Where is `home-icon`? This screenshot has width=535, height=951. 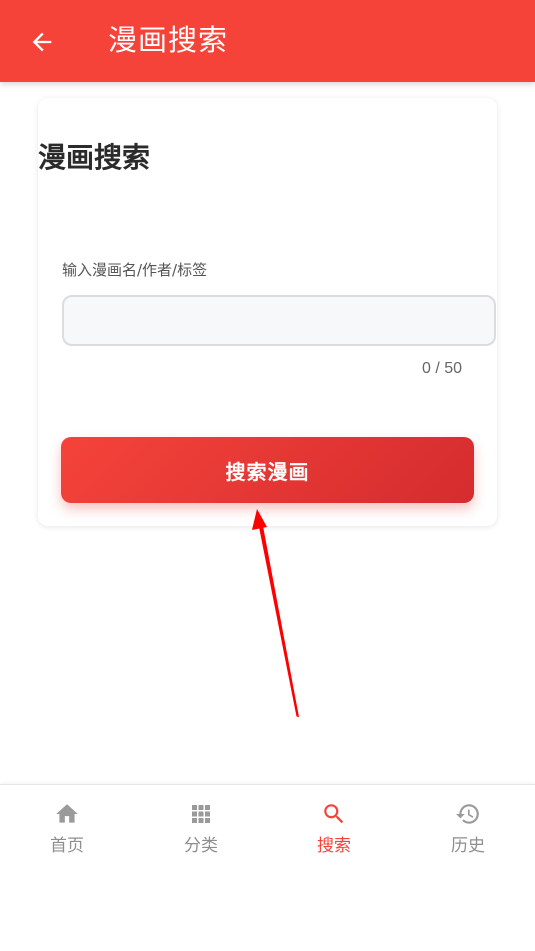 home-icon is located at coordinates (67, 814).